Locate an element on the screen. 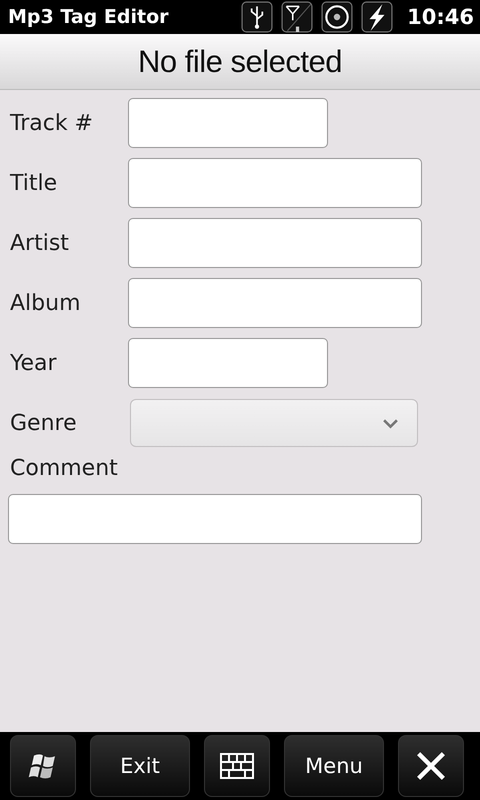 This screenshot has width=480, height=800. usb-icon is located at coordinates (257, 17).